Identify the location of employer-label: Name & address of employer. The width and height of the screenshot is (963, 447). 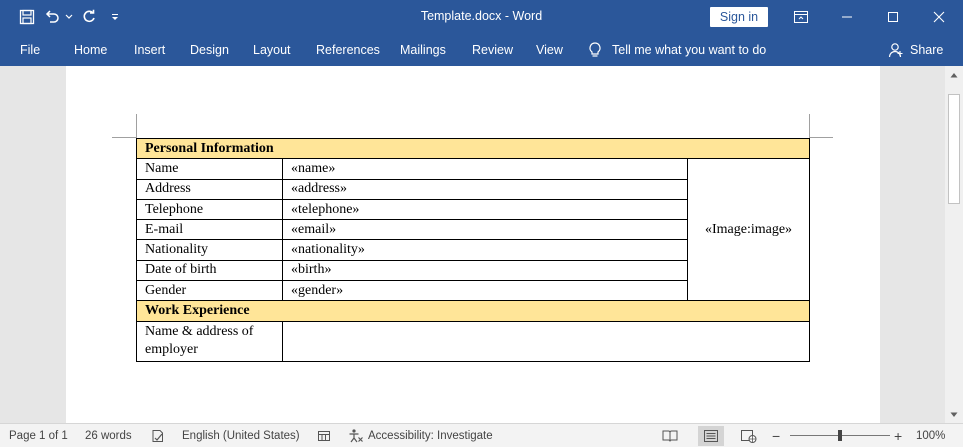
(209, 341).